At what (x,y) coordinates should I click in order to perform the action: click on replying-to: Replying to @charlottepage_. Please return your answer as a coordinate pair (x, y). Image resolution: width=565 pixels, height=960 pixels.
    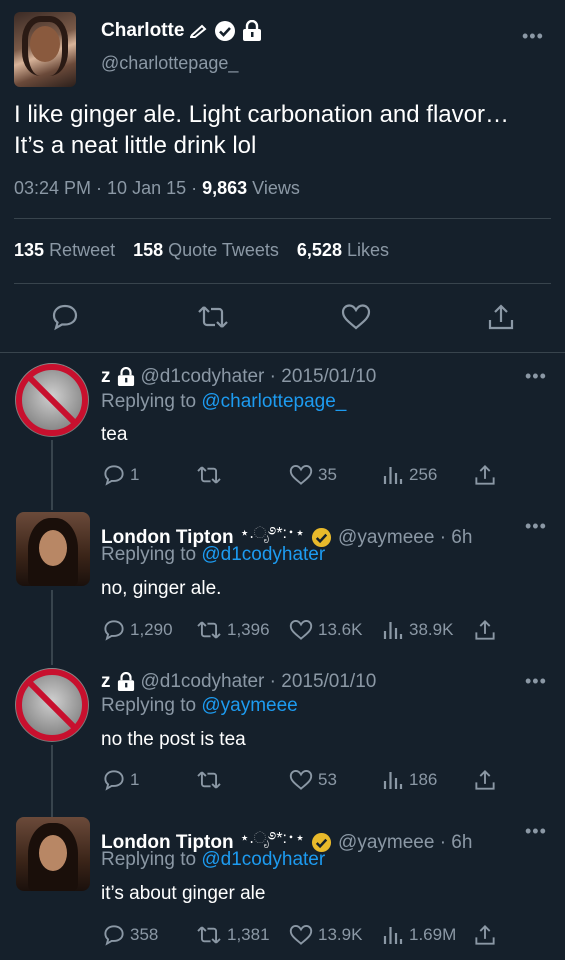
    Looking at the image, I should click on (224, 401).